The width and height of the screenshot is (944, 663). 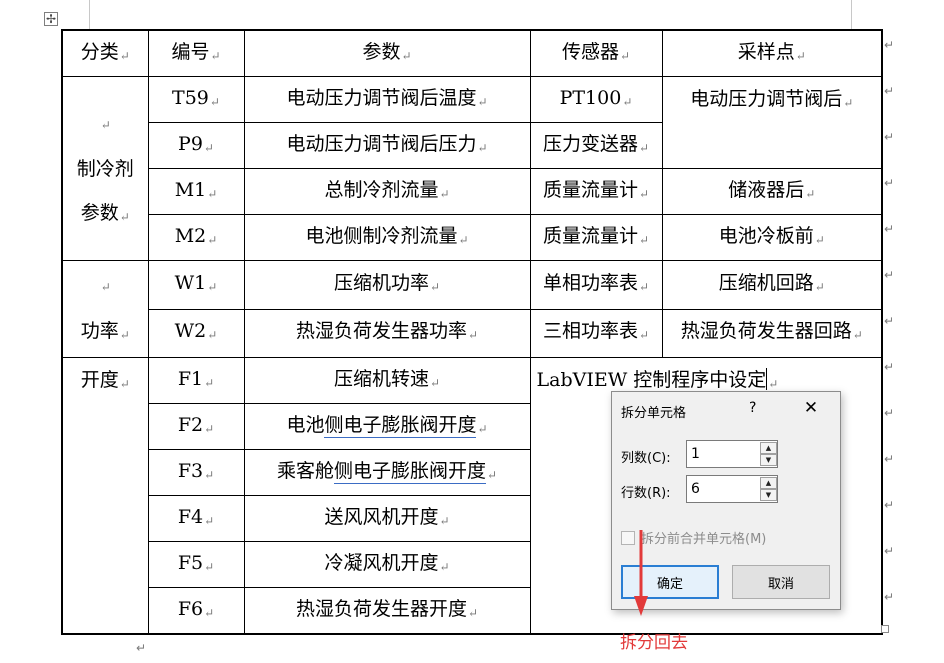 I want to click on rows-label: 行数(R):, so click(x=646, y=493).